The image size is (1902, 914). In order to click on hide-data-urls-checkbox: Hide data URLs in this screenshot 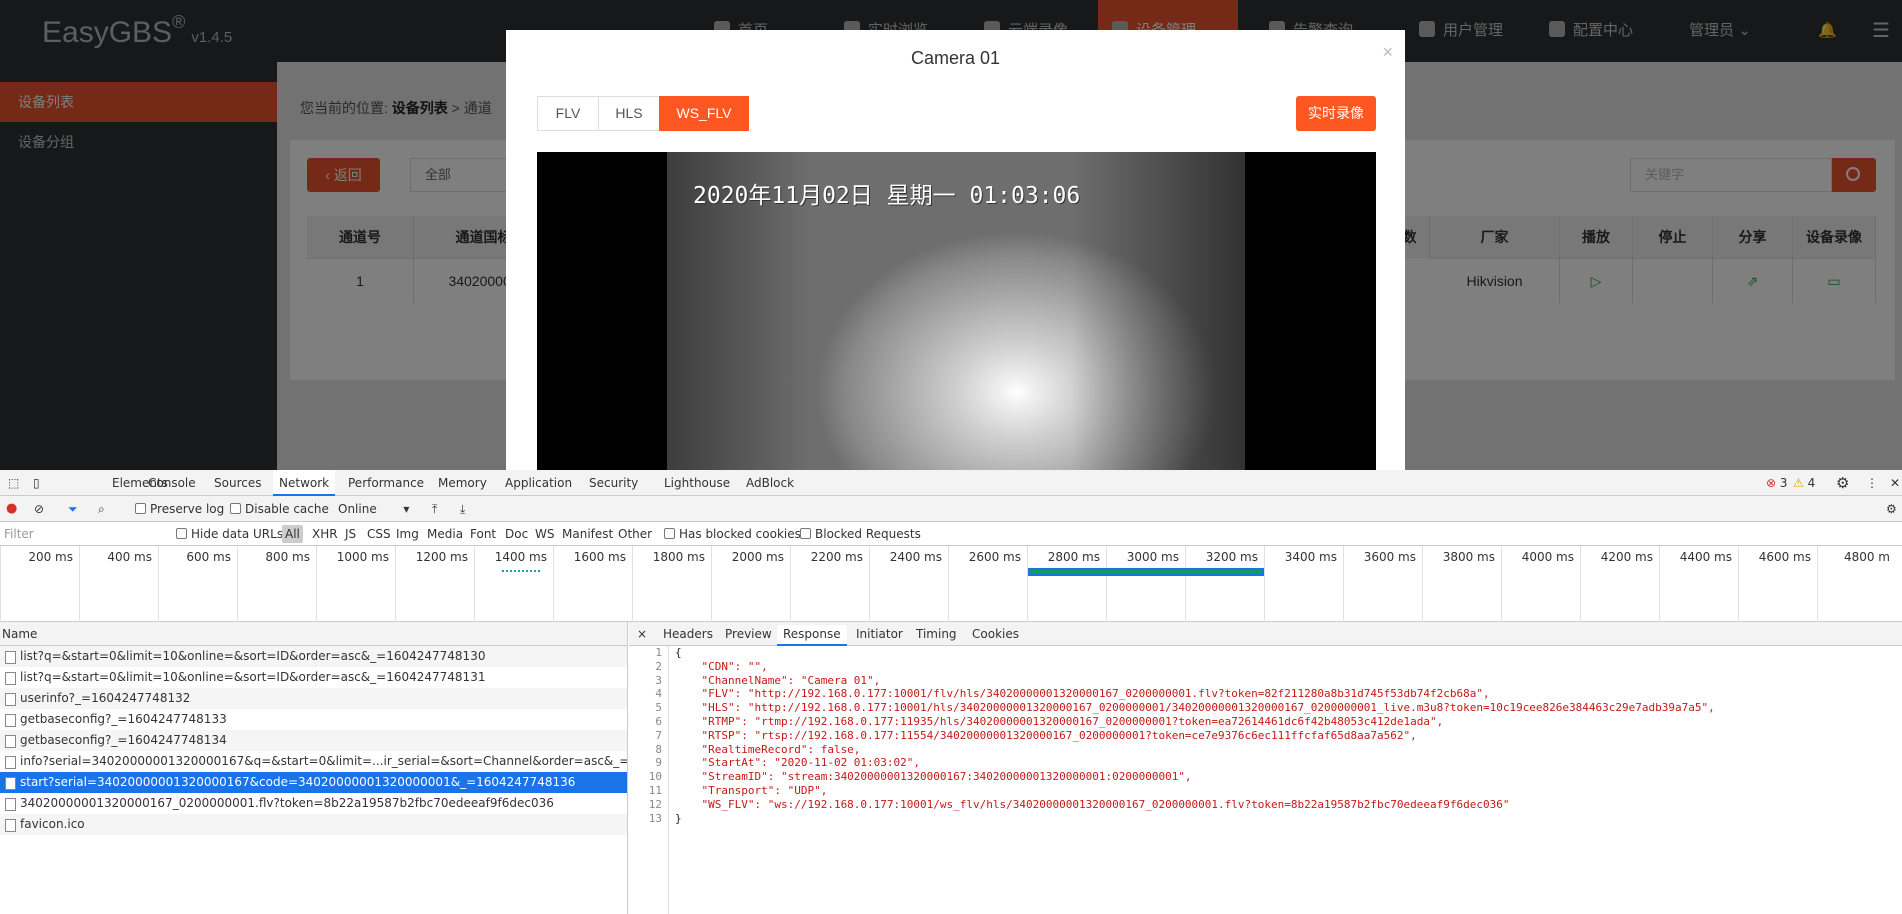, I will do `click(229, 534)`.